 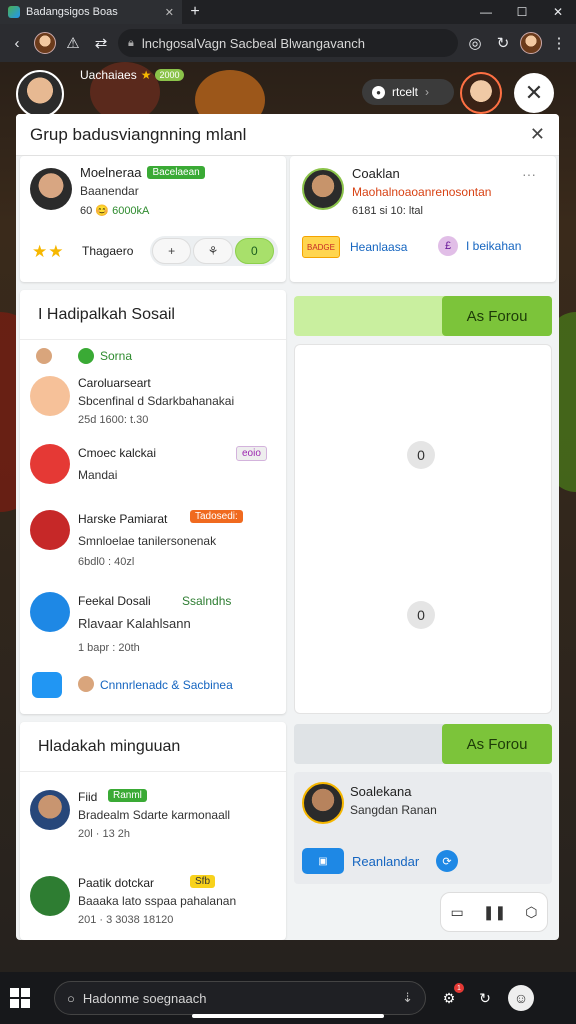 What do you see at coordinates (47, 685) in the screenshot?
I see `message-icon` at bounding box center [47, 685].